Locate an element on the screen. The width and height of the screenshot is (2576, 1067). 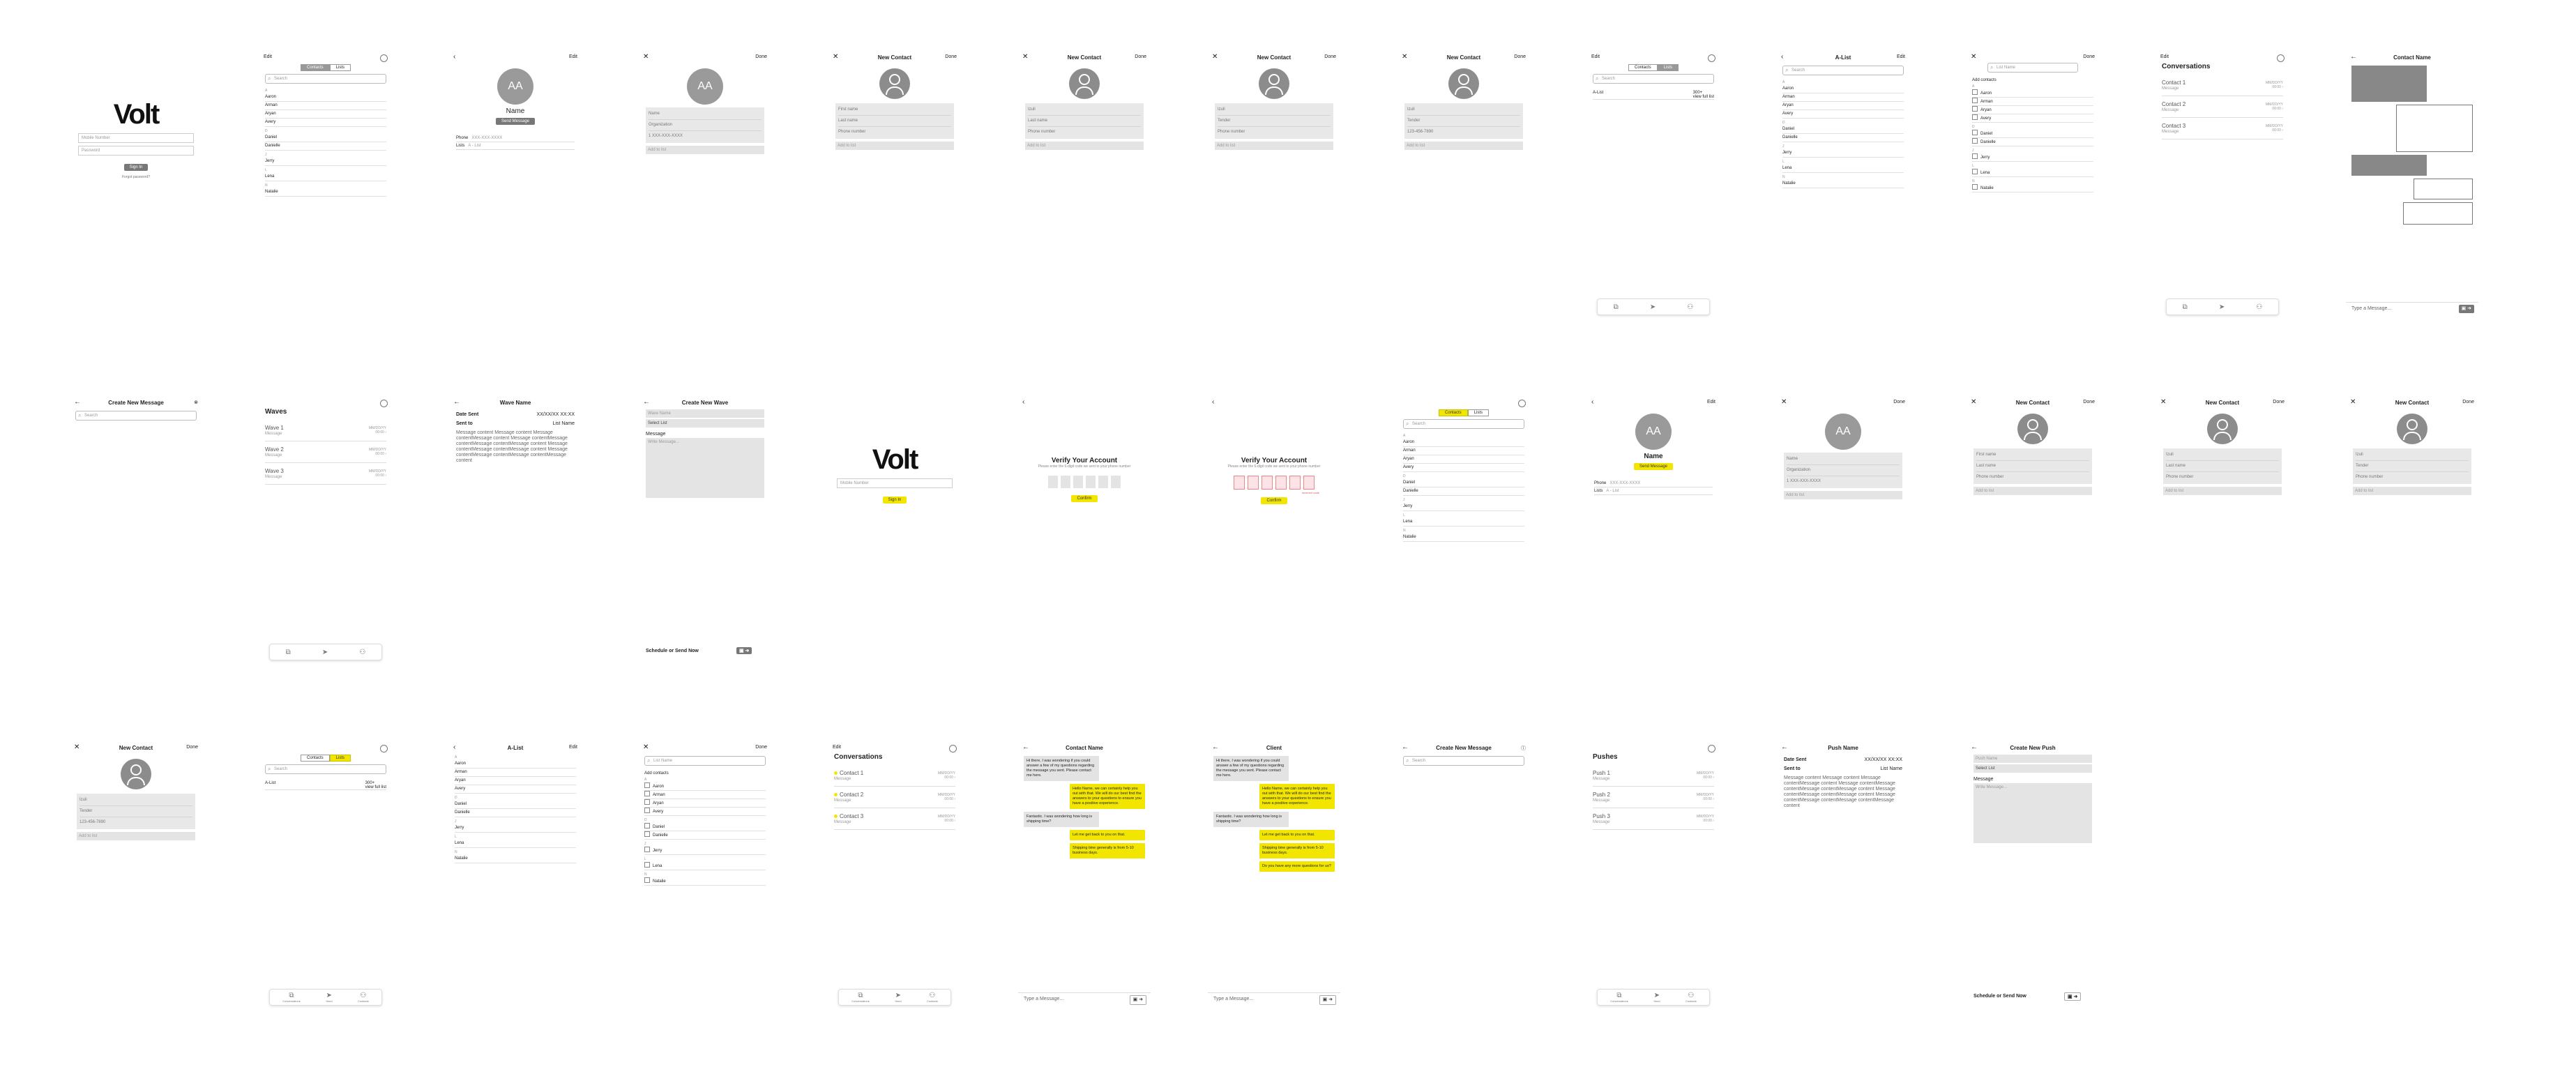
tab-bar: ⧉ Conversations ➤ Send ⚇ Contacts is located at coordinates (325, 997).